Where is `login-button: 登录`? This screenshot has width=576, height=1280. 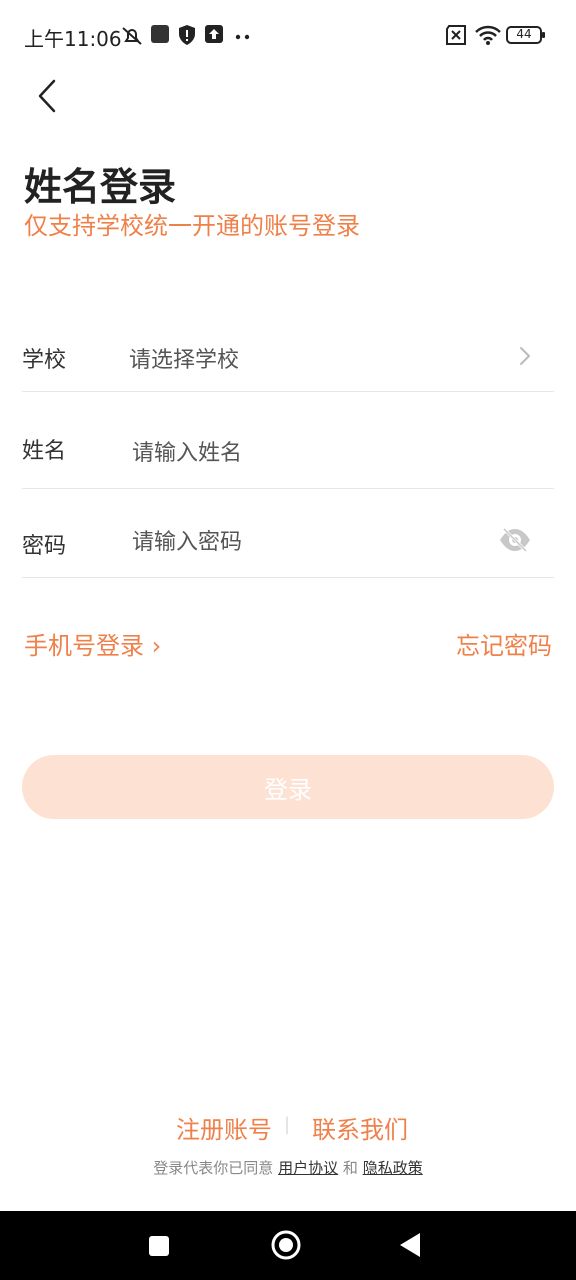
login-button: 登录 is located at coordinates (288, 787).